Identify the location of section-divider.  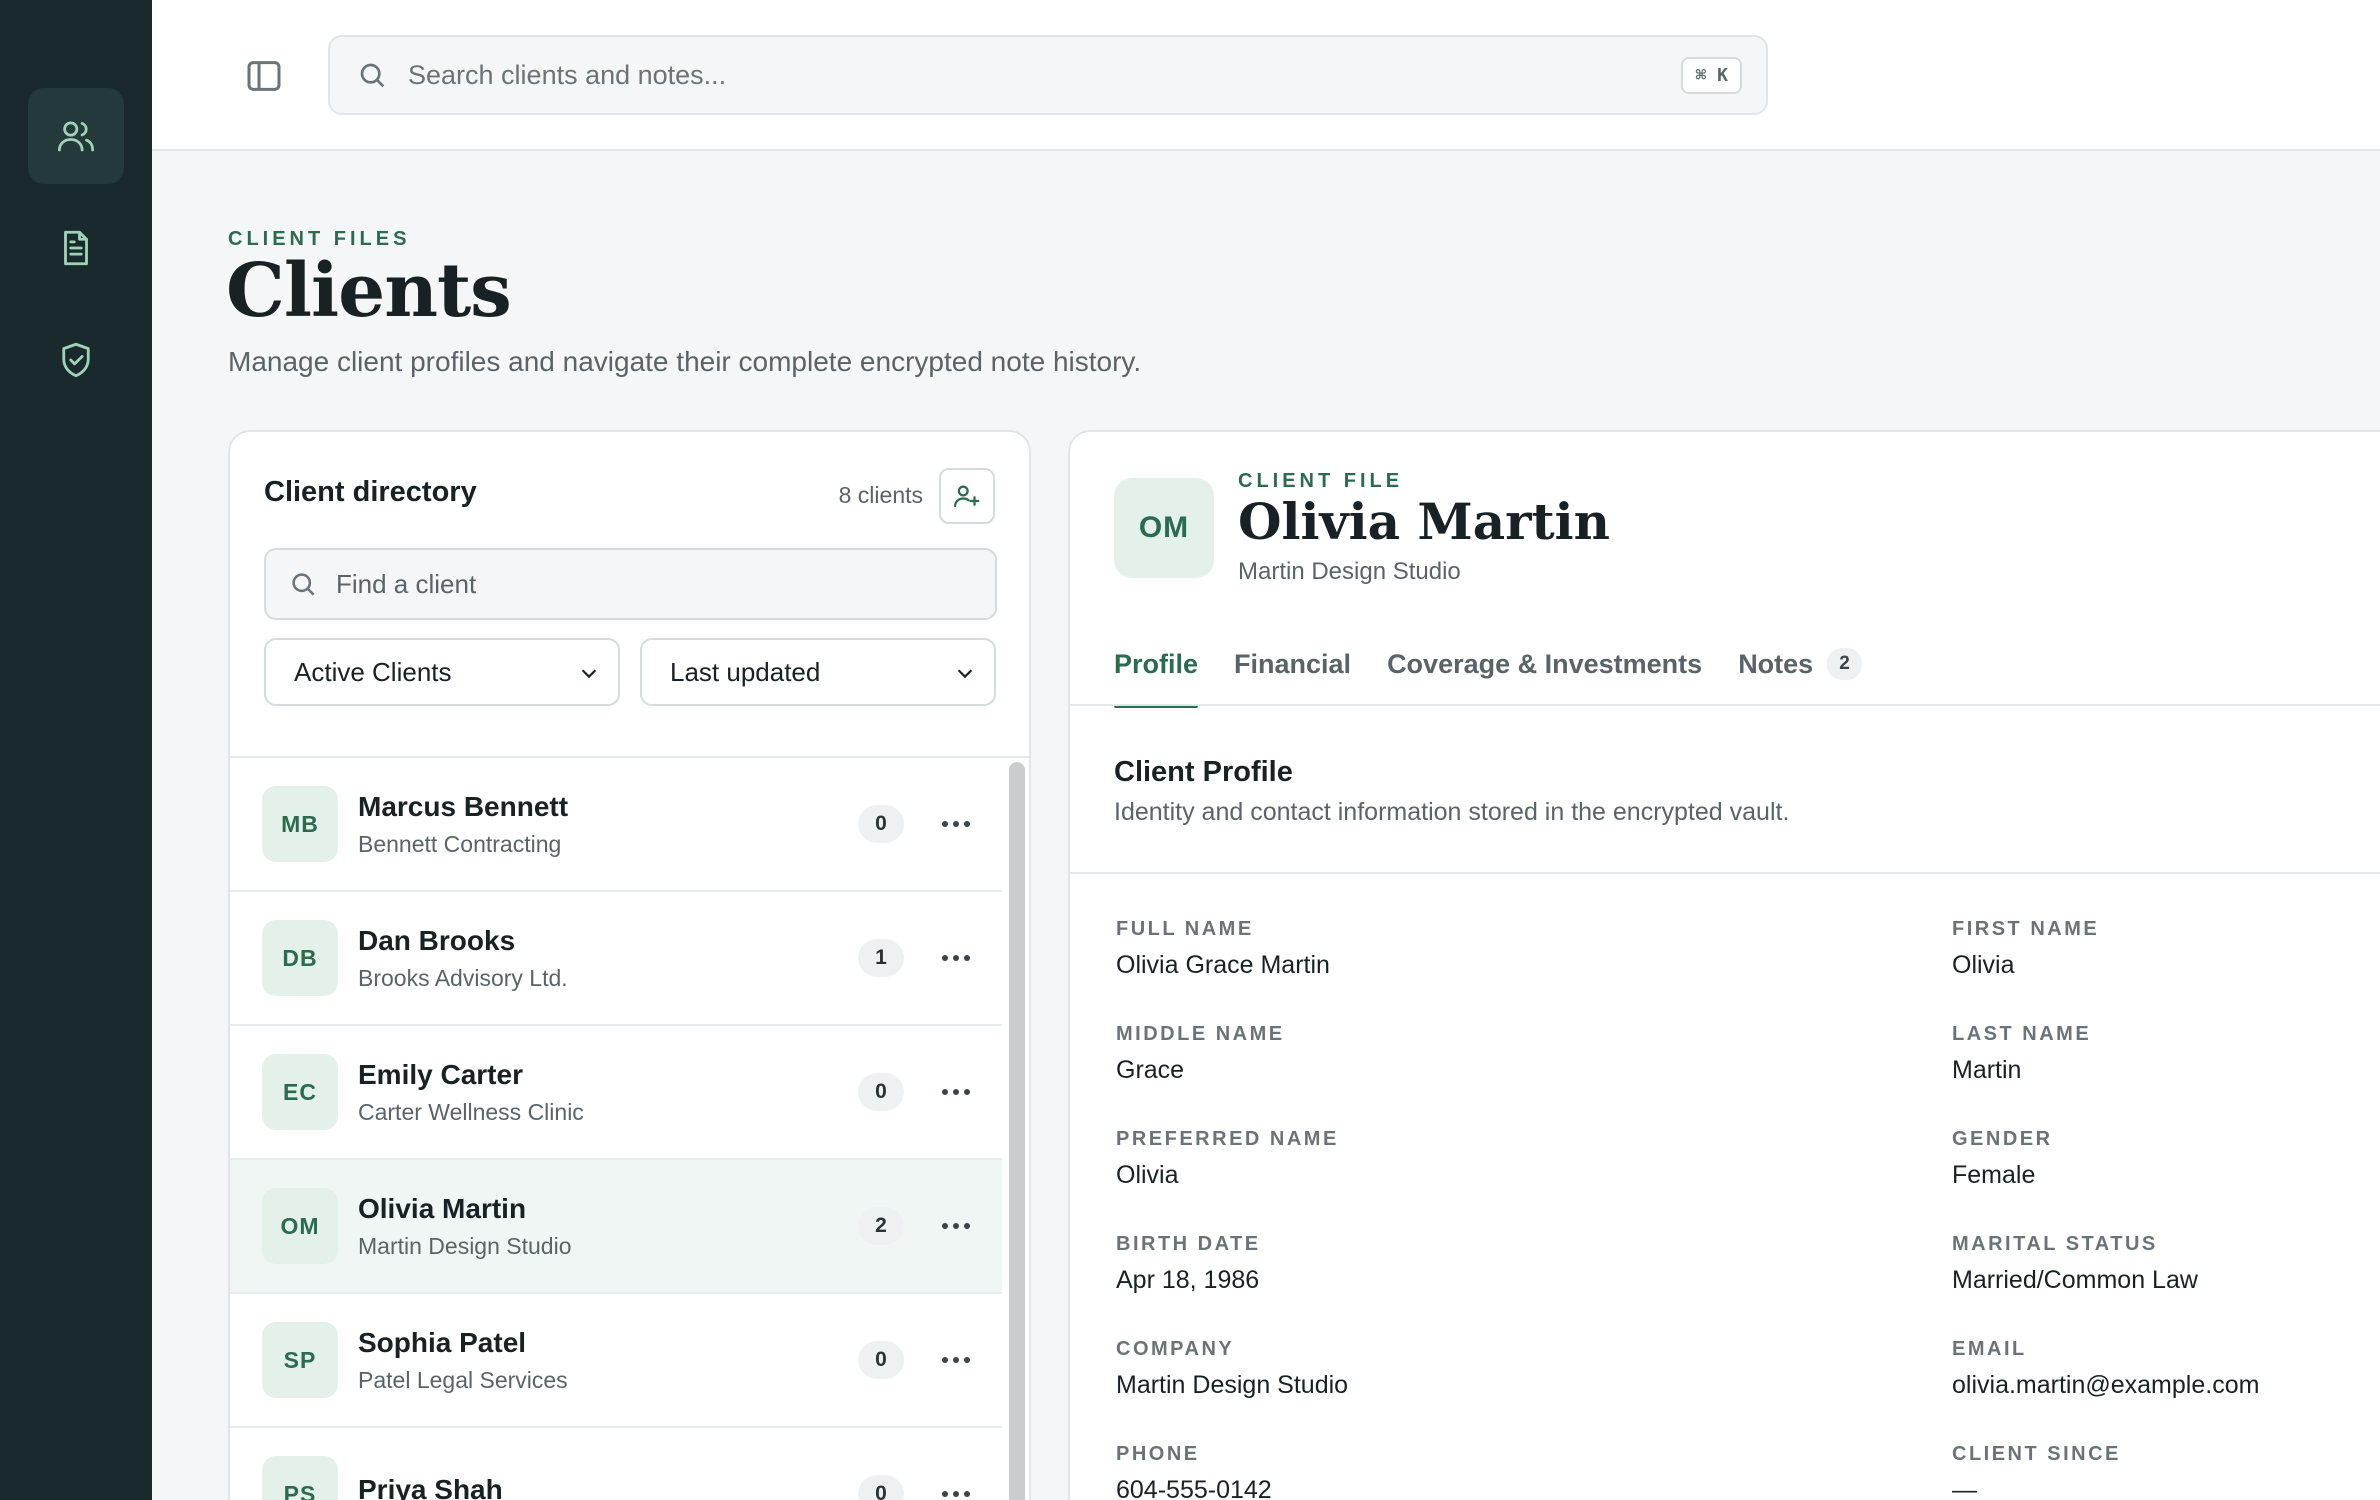
(1725, 873).